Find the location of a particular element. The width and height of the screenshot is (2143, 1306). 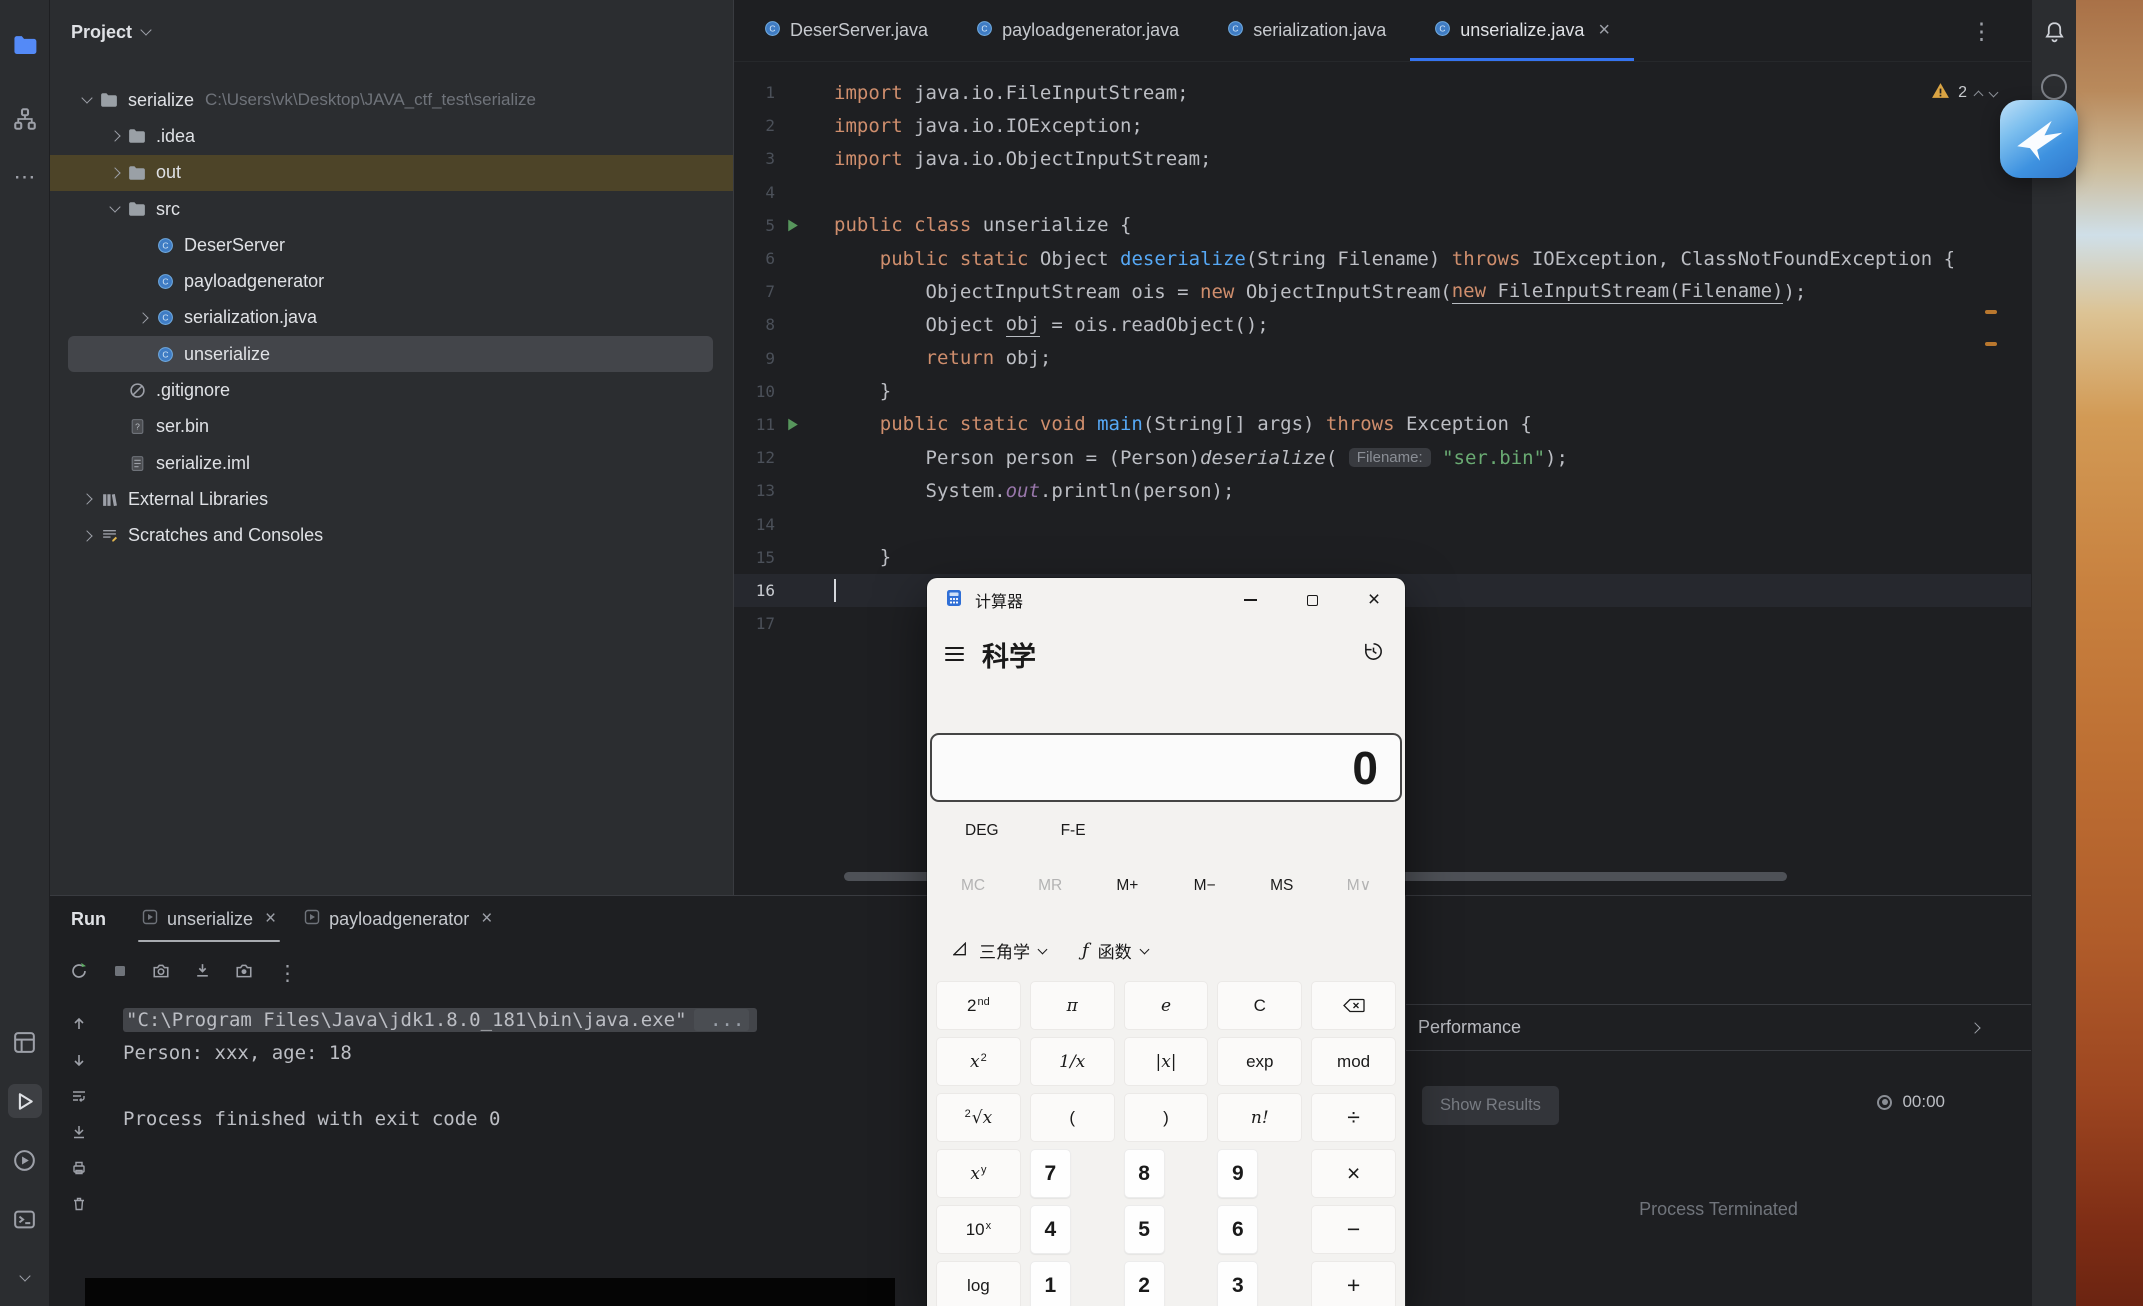

down-stack-trace-icon is located at coordinates (79, 1062).